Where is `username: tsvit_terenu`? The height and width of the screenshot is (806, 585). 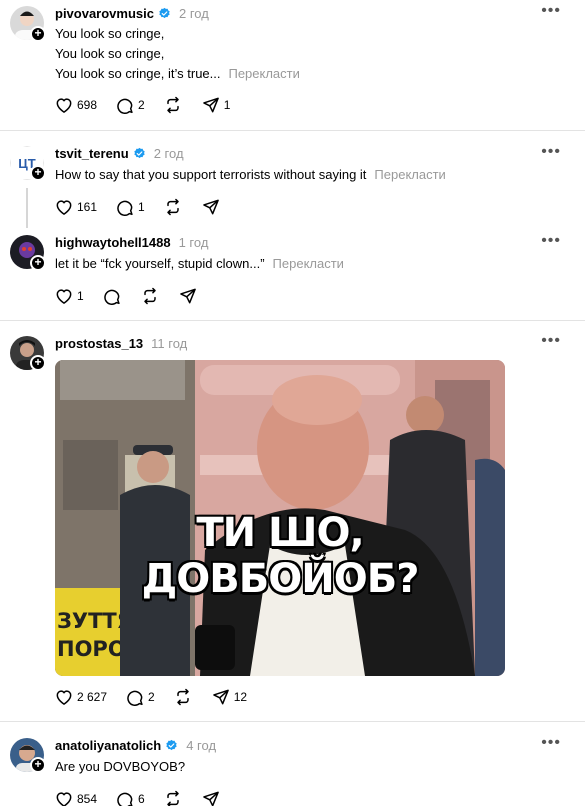
username: tsvit_terenu is located at coordinates (92, 153).